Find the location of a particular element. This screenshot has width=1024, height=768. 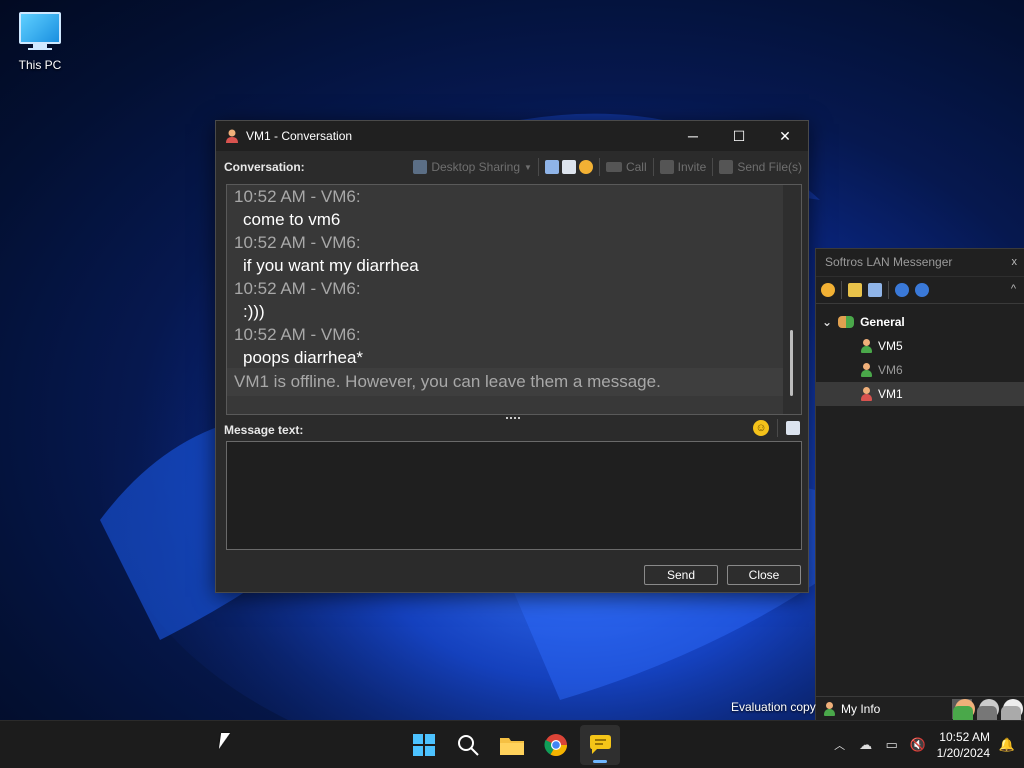

help-icon is located at coordinates (902, 290).